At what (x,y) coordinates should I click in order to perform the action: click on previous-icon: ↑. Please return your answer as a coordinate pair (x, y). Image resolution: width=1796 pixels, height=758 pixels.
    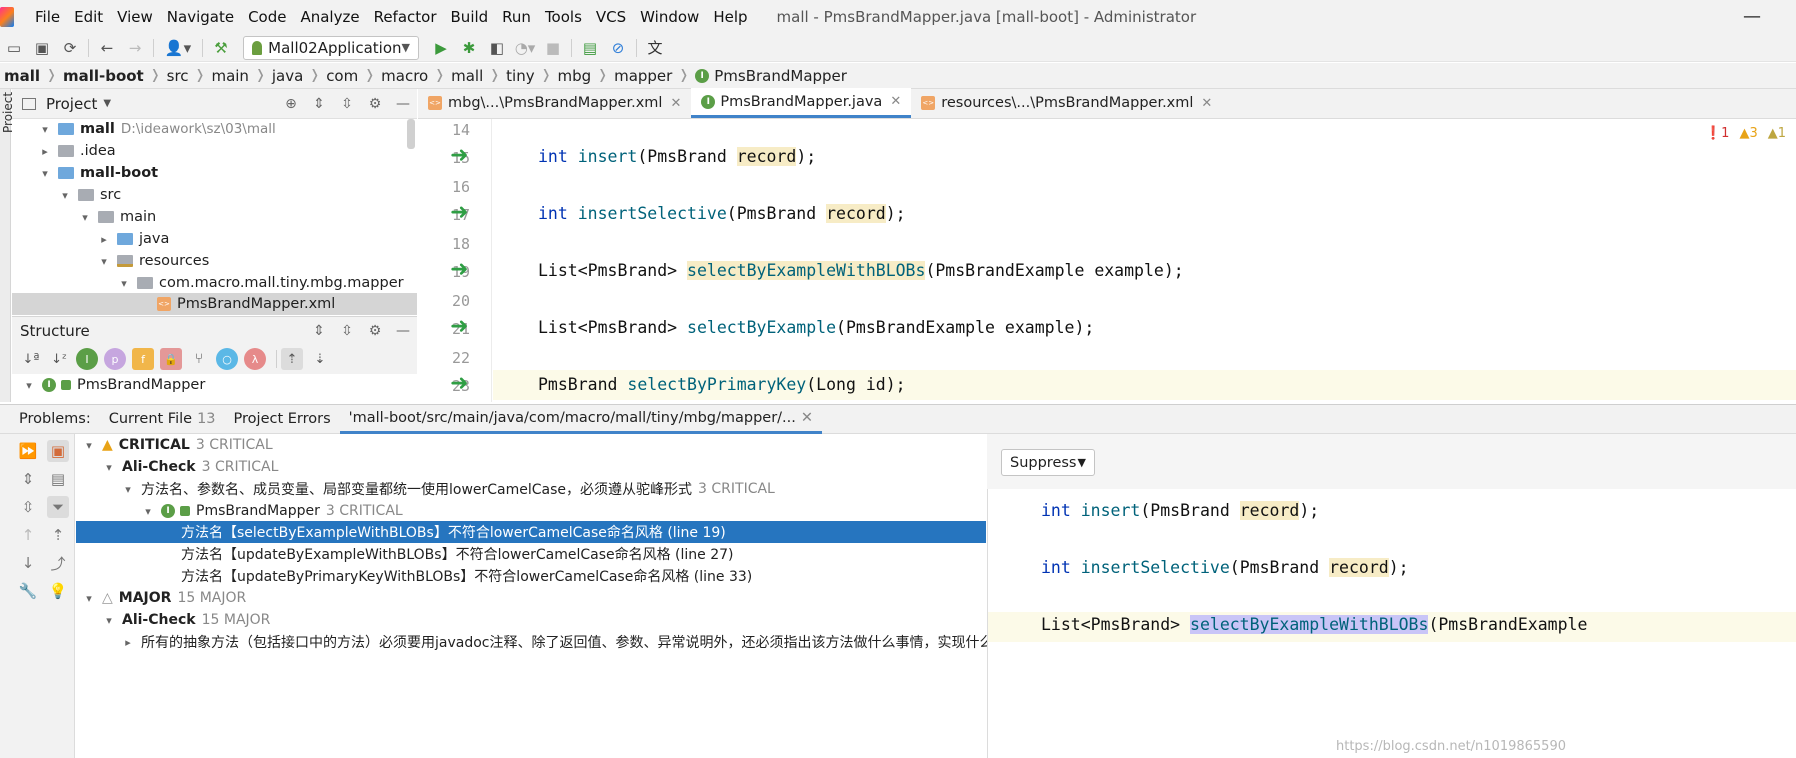
    Looking at the image, I should click on (28, 535).